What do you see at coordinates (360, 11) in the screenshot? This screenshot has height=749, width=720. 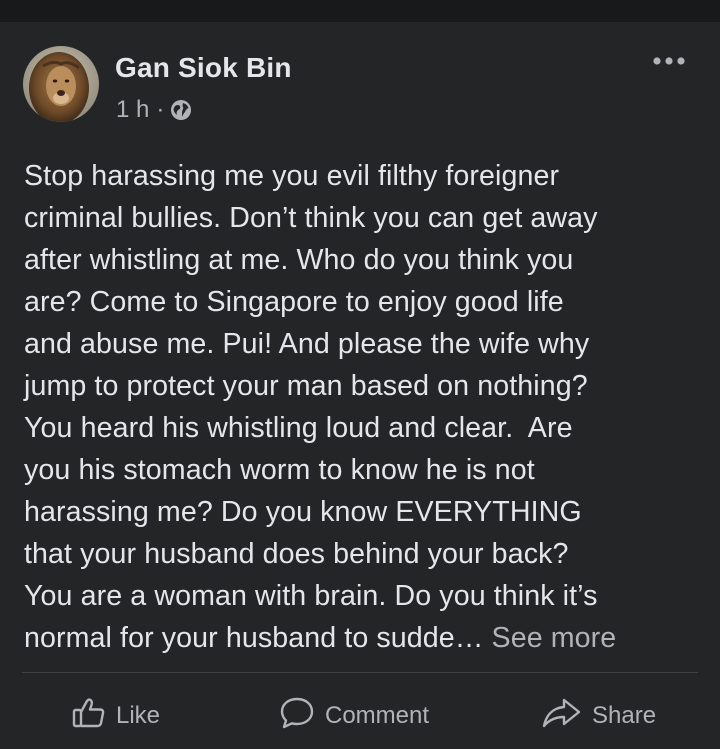 I see `top-bar` at bounding box center [360, 11].